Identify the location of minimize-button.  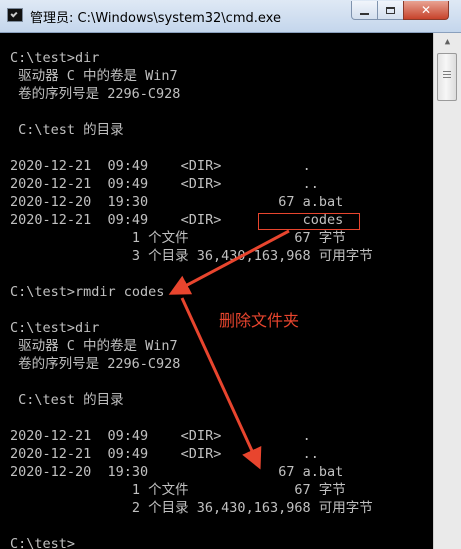
(364, 10).